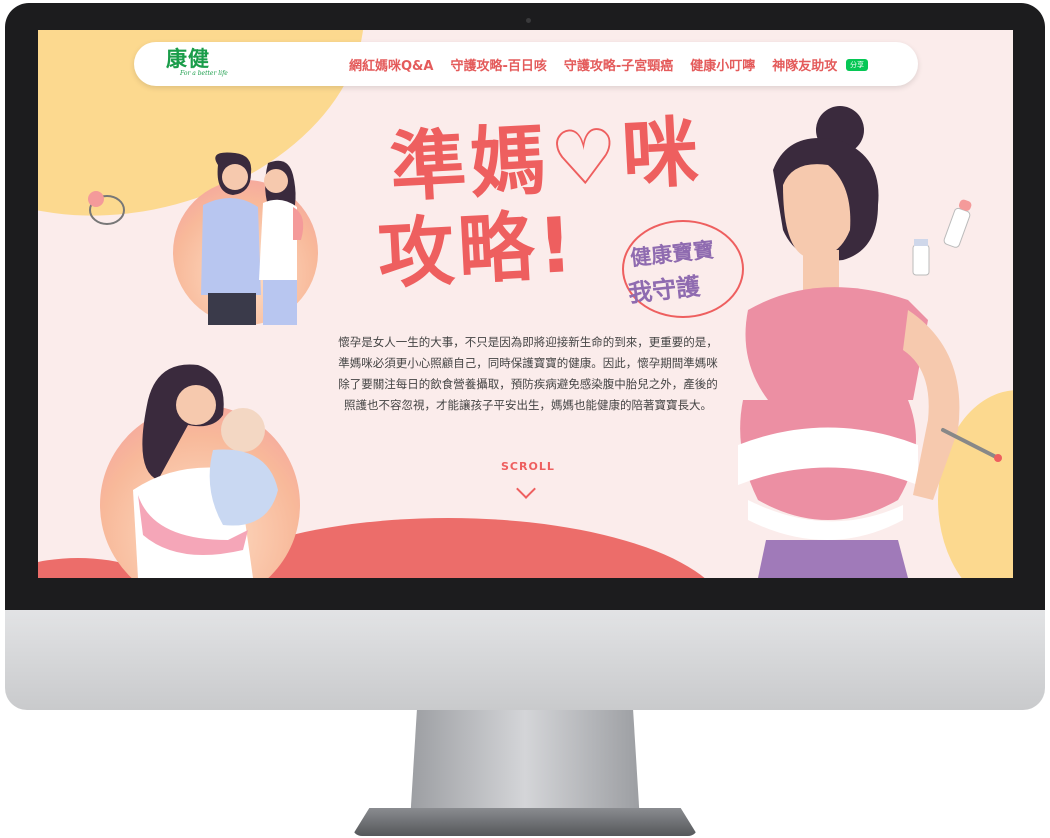 This screenshot has height=838, width=1050. Describe the element at coordinates (921, 257) in the screenshot. I see `medicine-bottle-icon` at that location.